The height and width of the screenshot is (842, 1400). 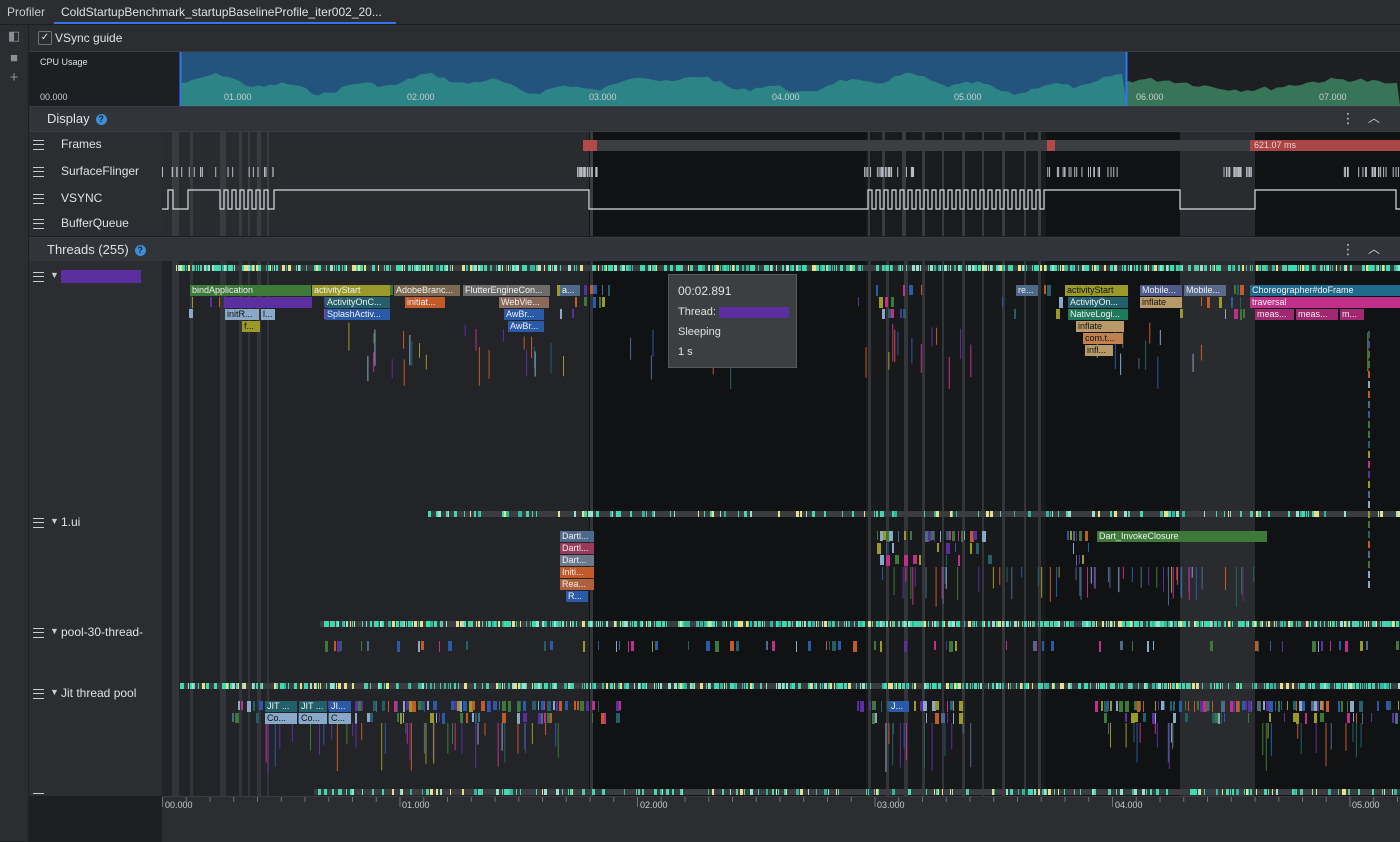 I want to click on thread-track-jit: ▼ Jit thread pool, so click(x=95, y=694).